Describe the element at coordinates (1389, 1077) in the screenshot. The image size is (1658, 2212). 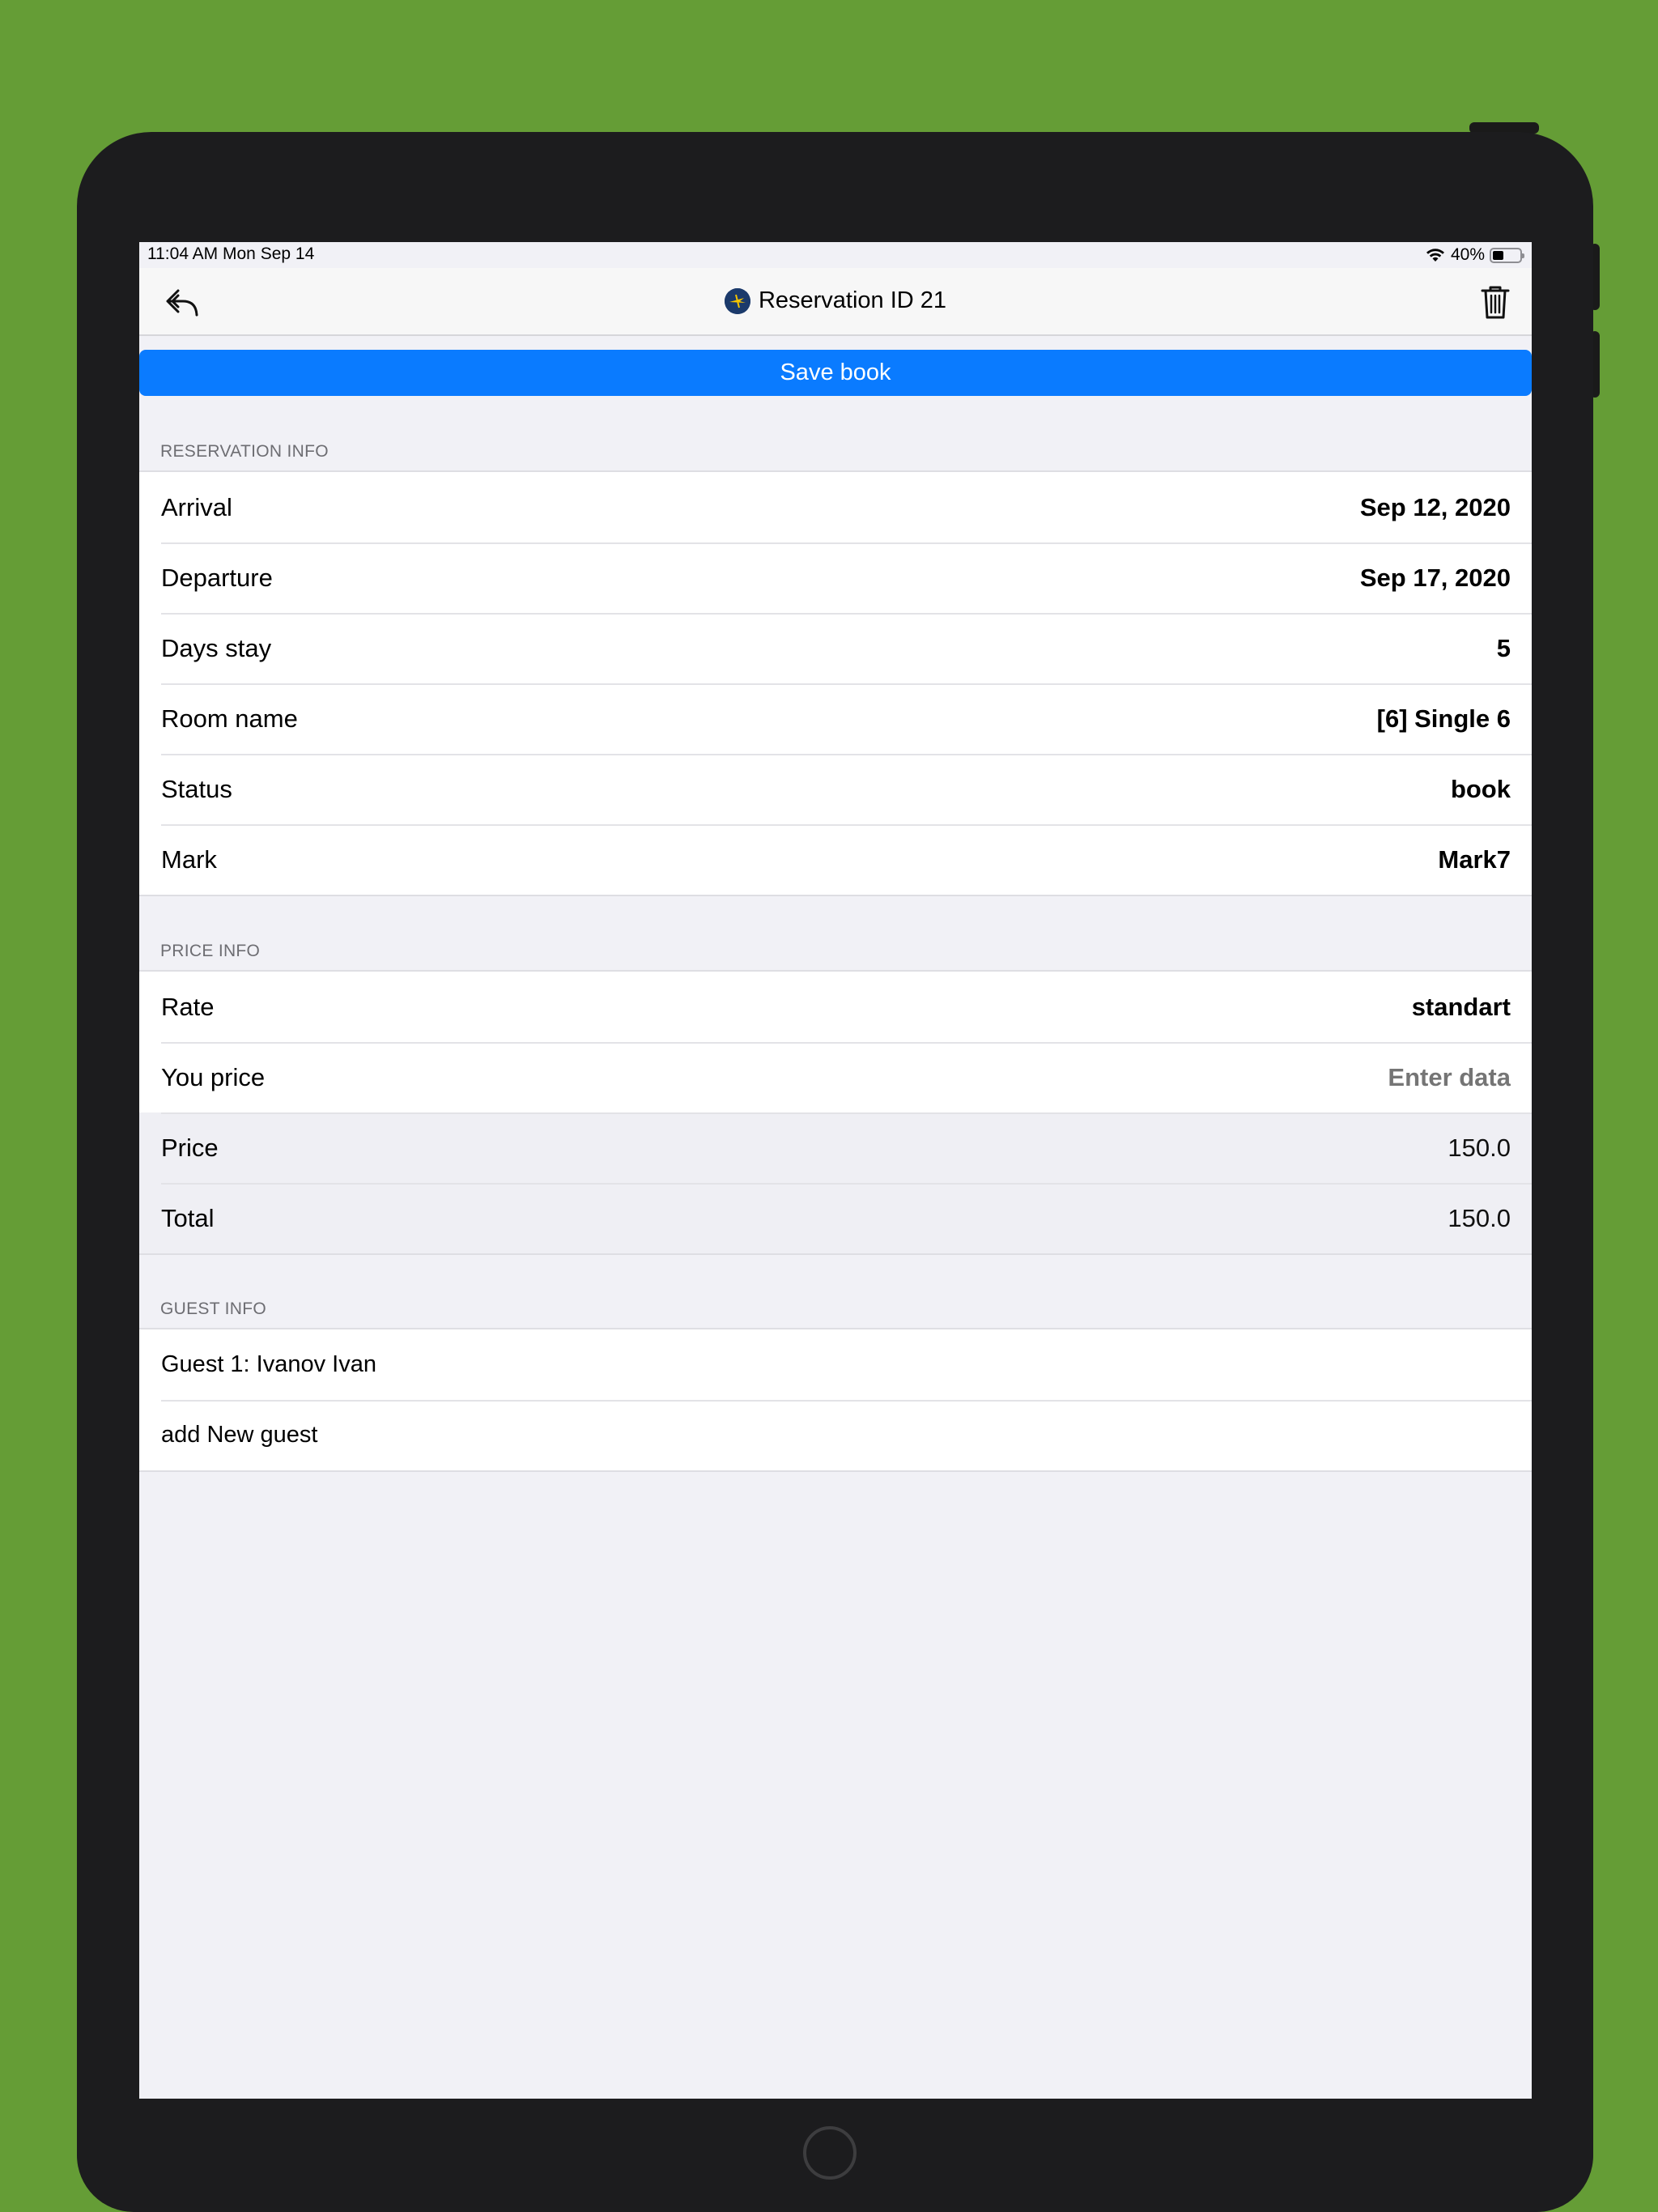
I see `you-price-input` at that location.